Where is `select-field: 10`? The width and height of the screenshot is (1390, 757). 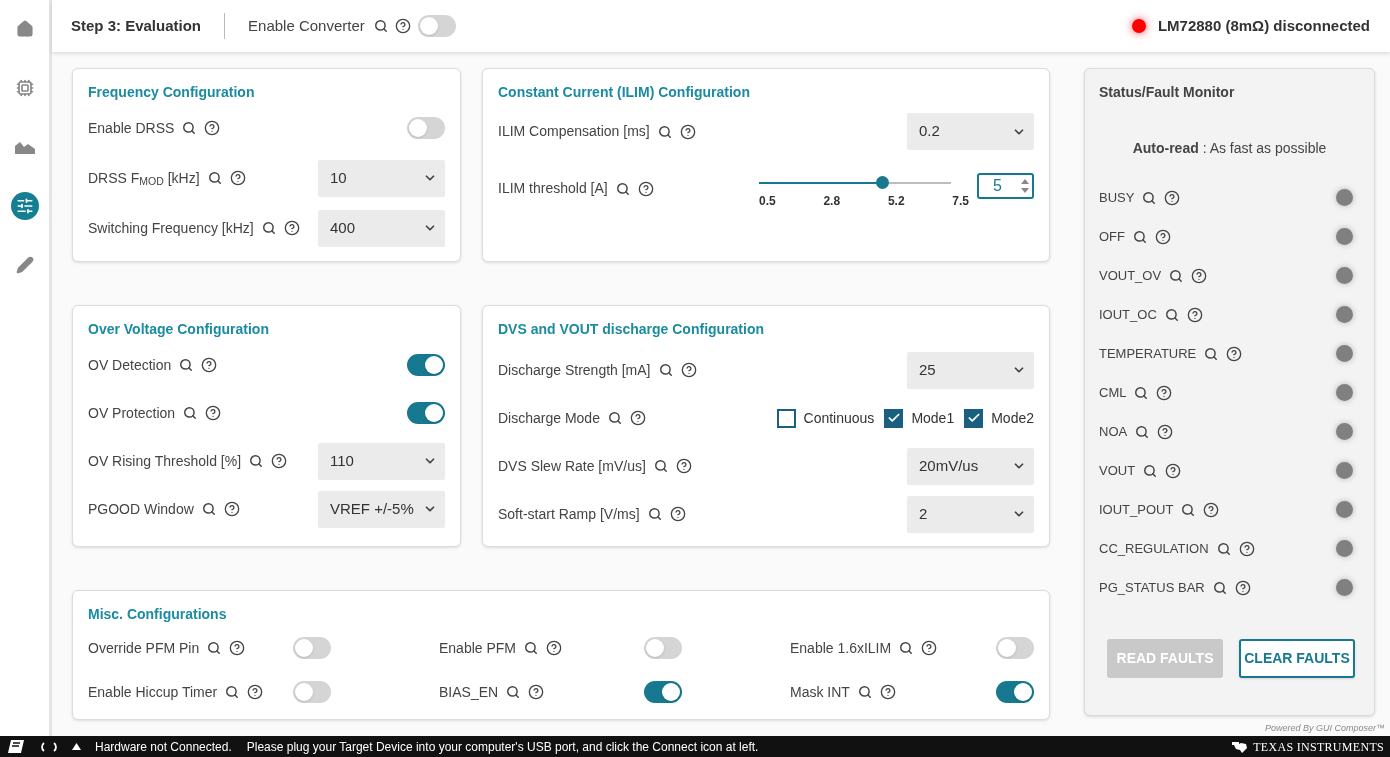
select-field: 10 is located at coordinates (381, 178).